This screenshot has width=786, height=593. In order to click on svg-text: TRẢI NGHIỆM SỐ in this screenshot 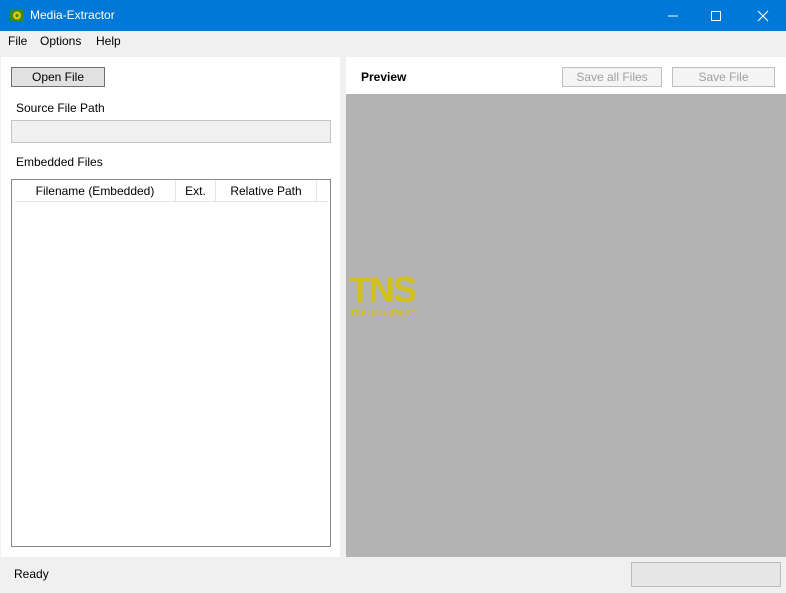, I will do `click(383, 313)`.